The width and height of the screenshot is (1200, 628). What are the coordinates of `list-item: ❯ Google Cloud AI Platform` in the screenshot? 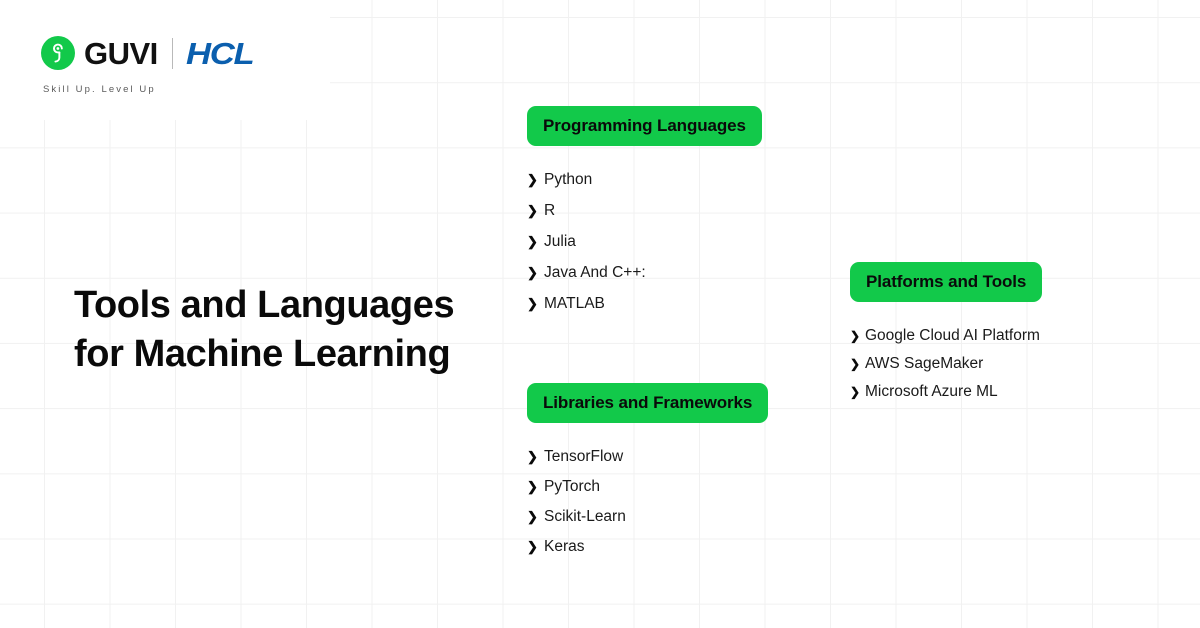 It's located at (946, 336).